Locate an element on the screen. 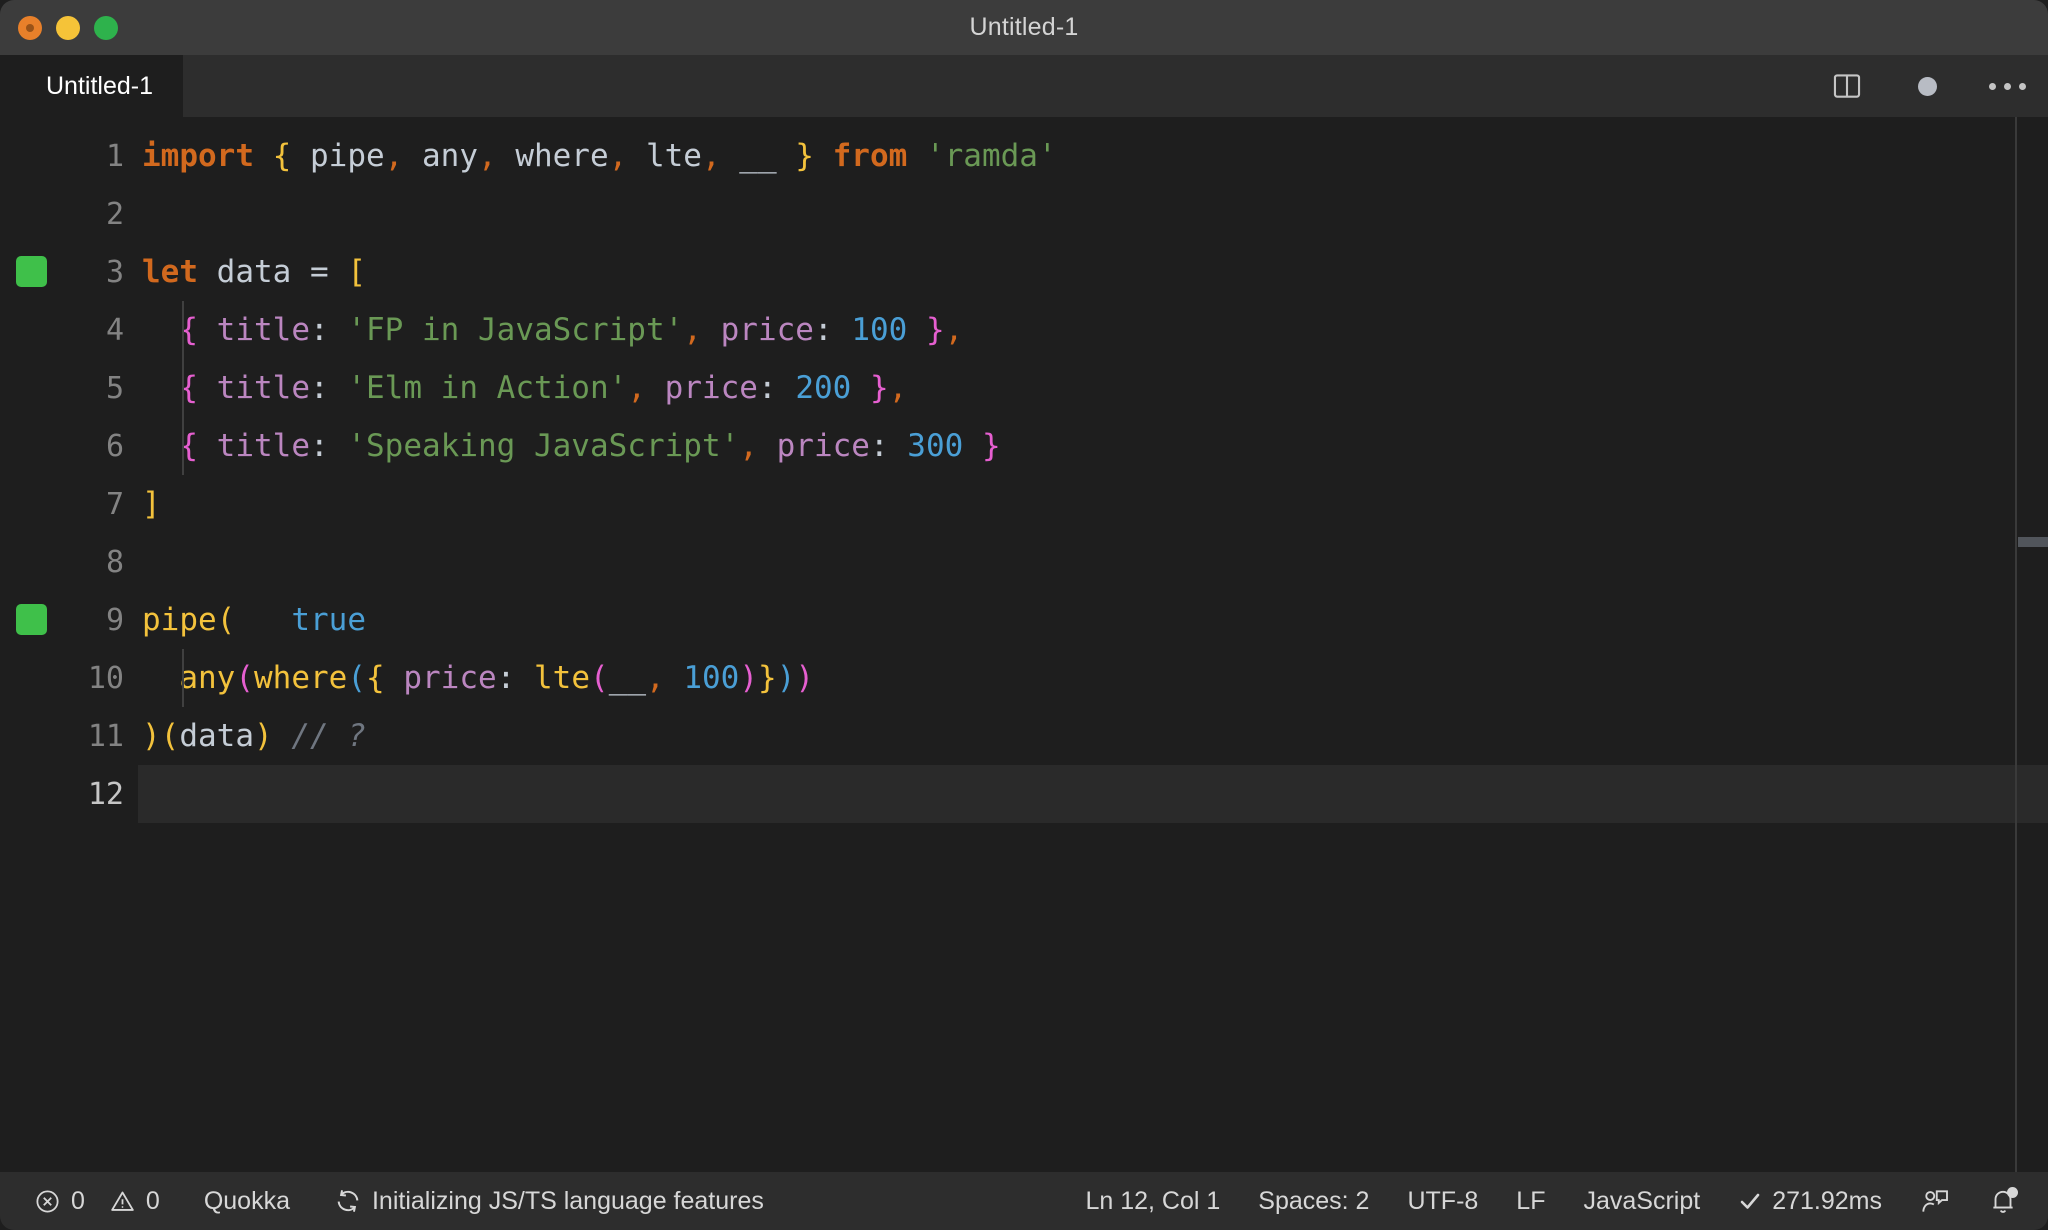  editor-scrollbar is located at coordinates (2031, 644).